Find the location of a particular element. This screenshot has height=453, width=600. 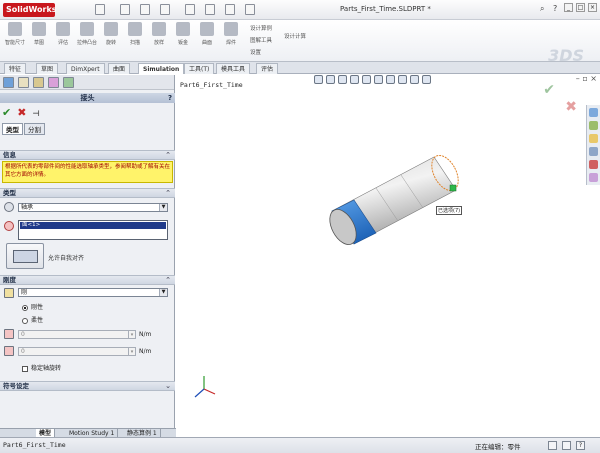

selection-list: 面<1> is located at coordinates (93, 230).